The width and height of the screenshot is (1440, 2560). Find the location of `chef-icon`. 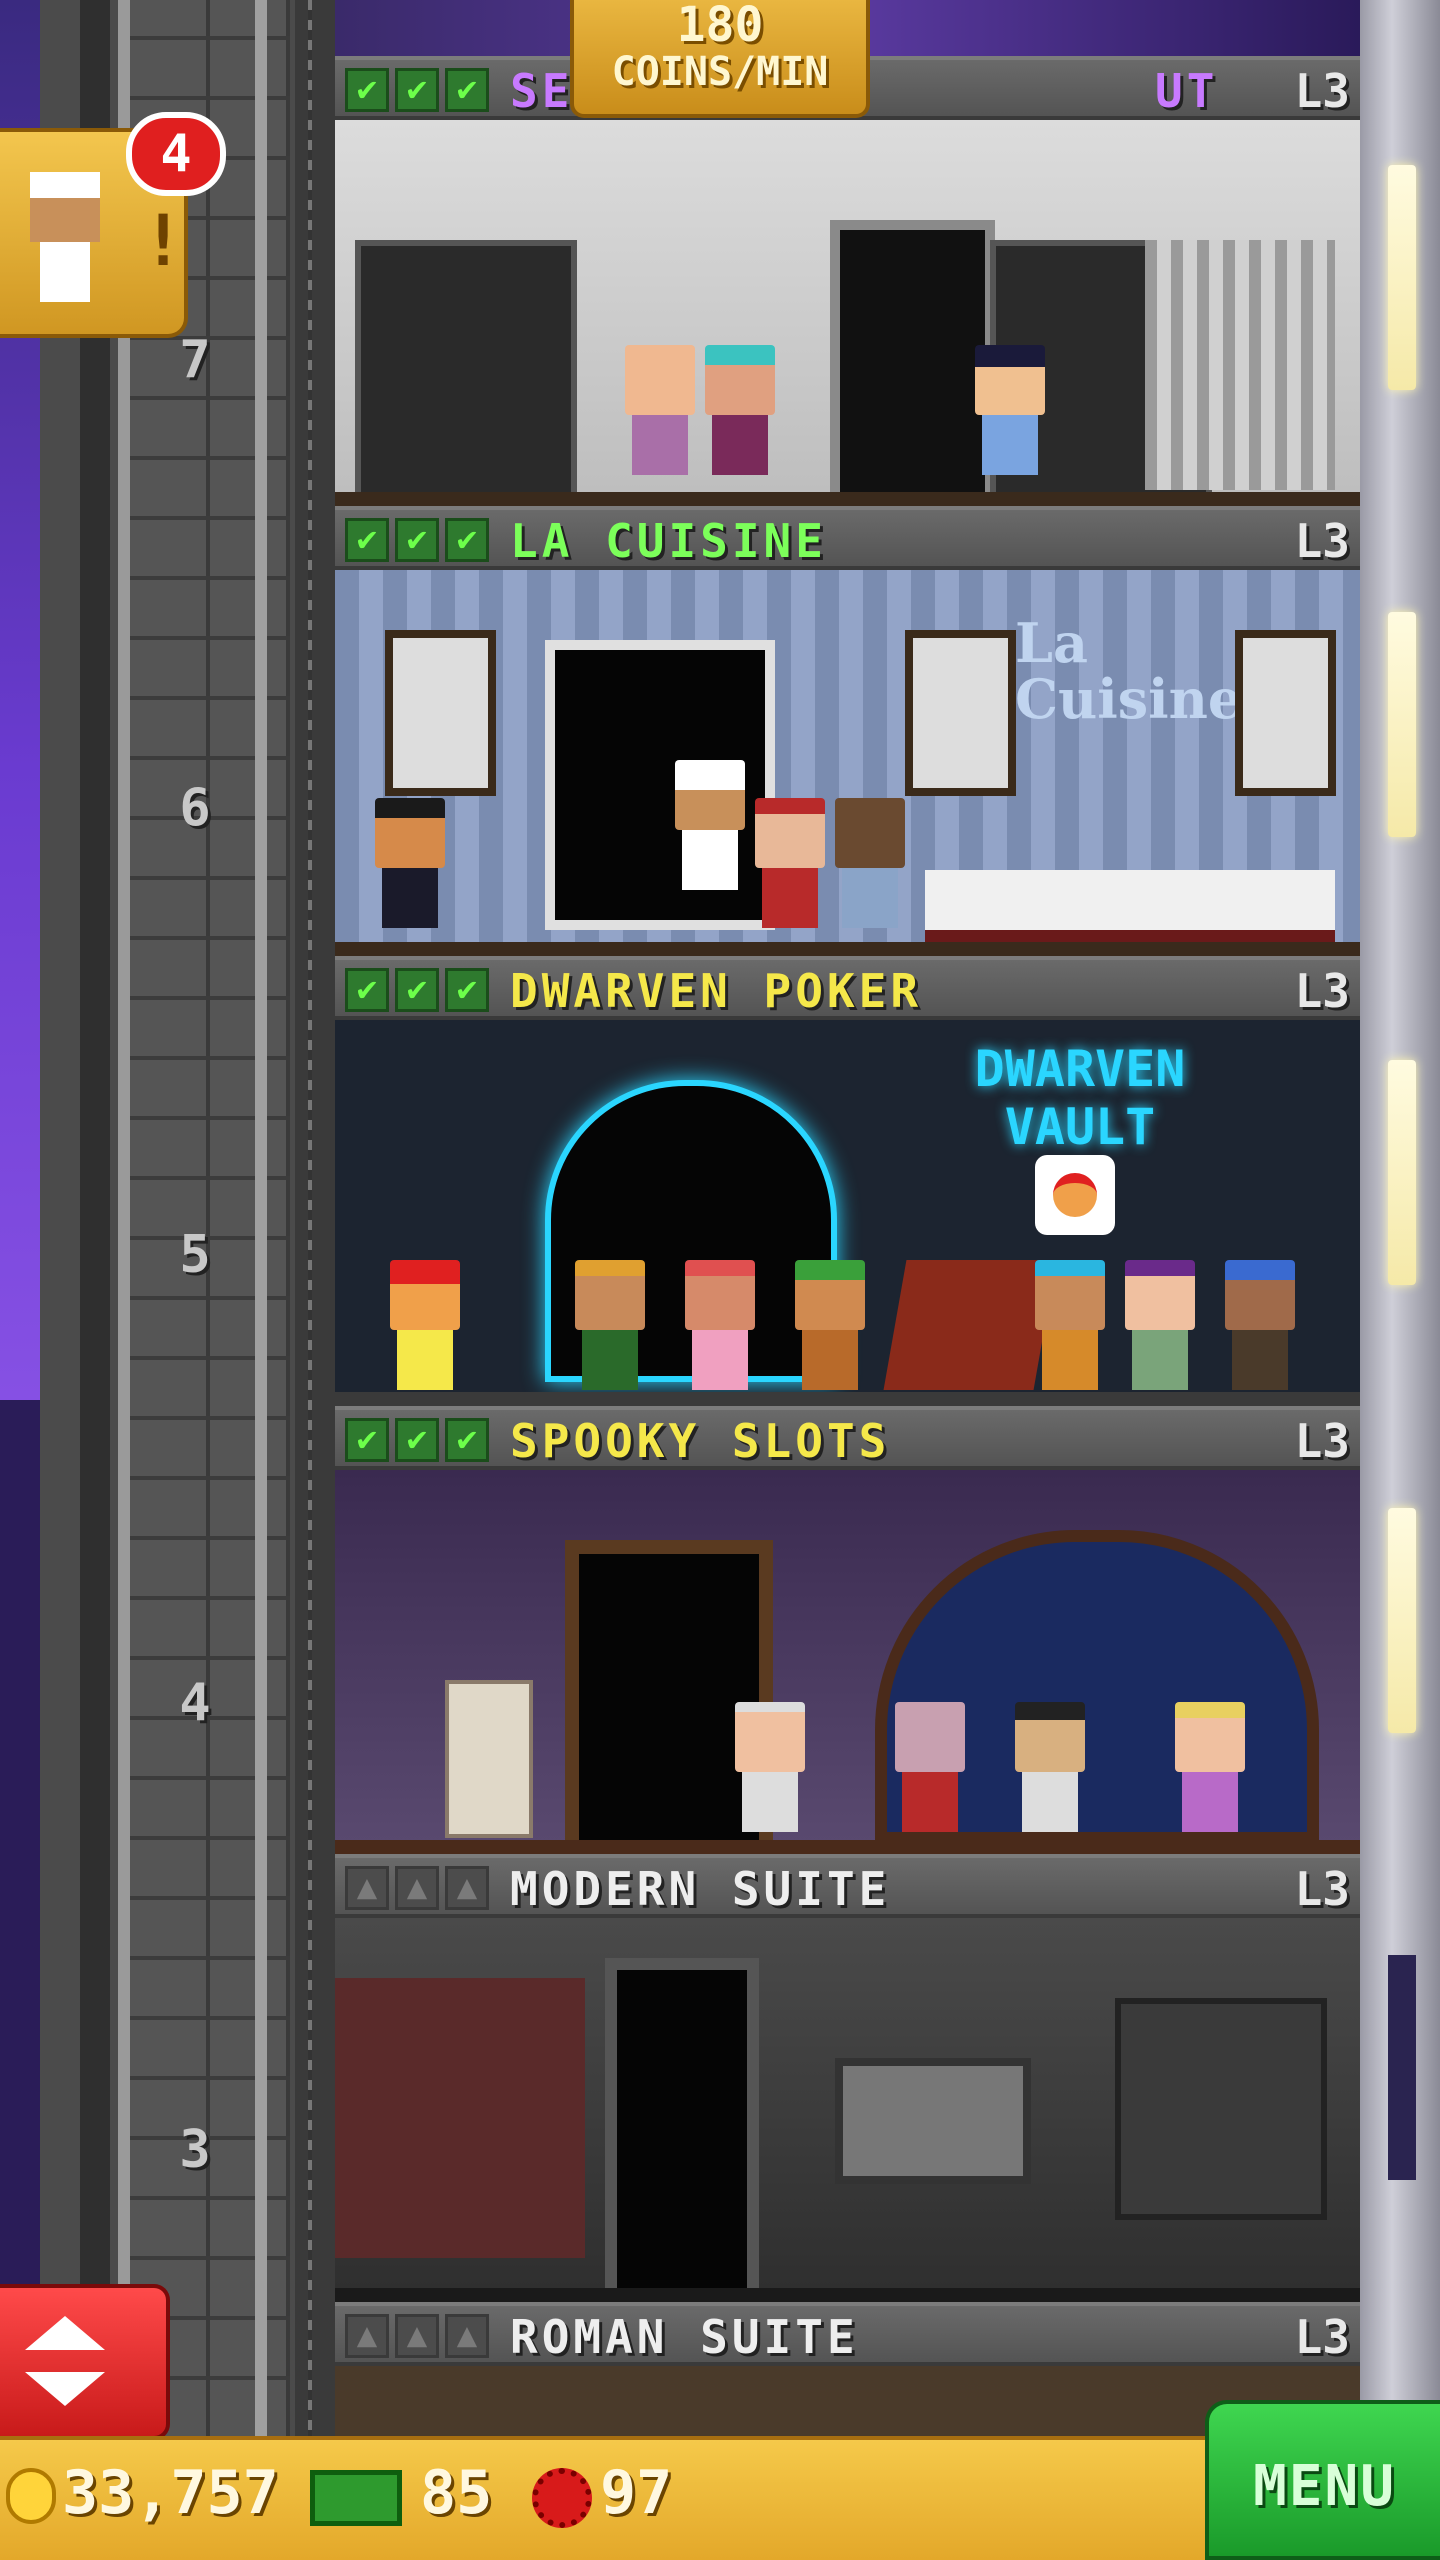

chef-icon is located at coordinates (65, 207).